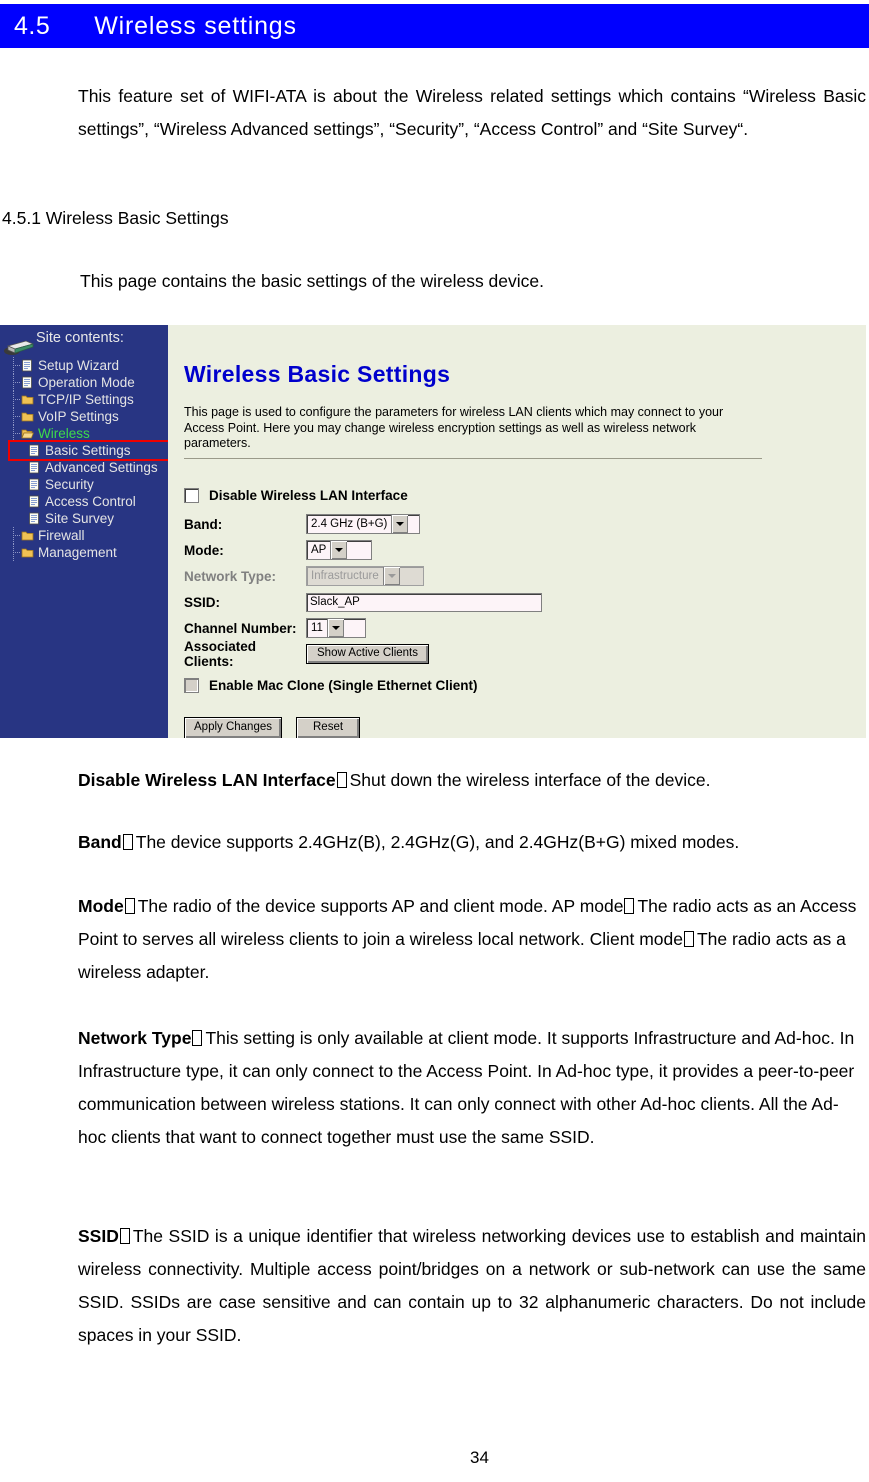  I want to click on section-banner: 4.5 Wireless settings, so click(434, 26).